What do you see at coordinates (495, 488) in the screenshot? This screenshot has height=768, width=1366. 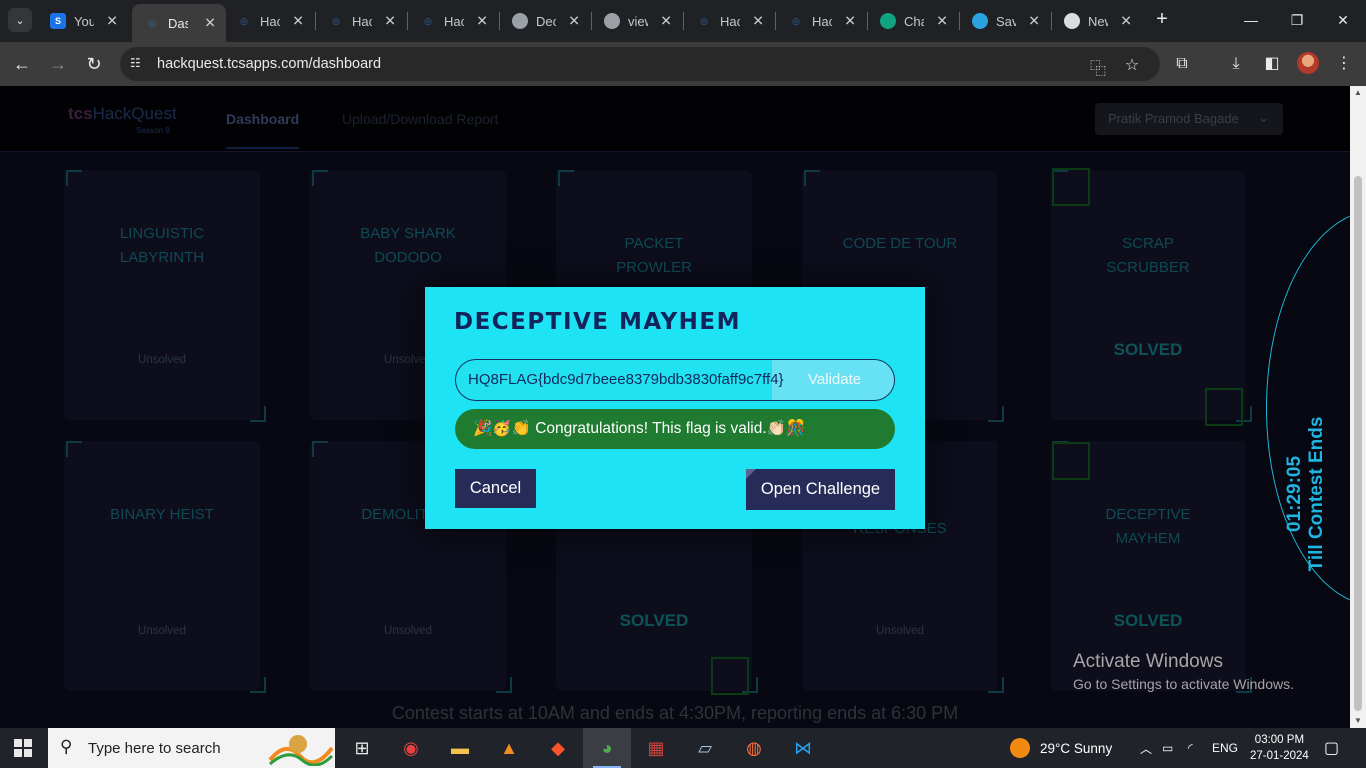 I see `cancel-button: Cancel` at bounding box center [495, 488].